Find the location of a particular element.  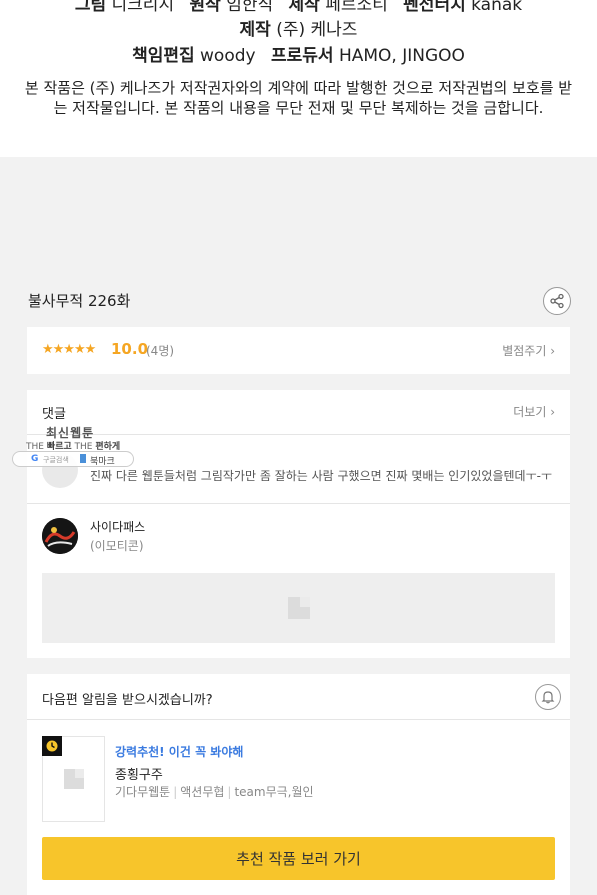

recommend-category: 액션무협 is located at coordinates (202, 792).